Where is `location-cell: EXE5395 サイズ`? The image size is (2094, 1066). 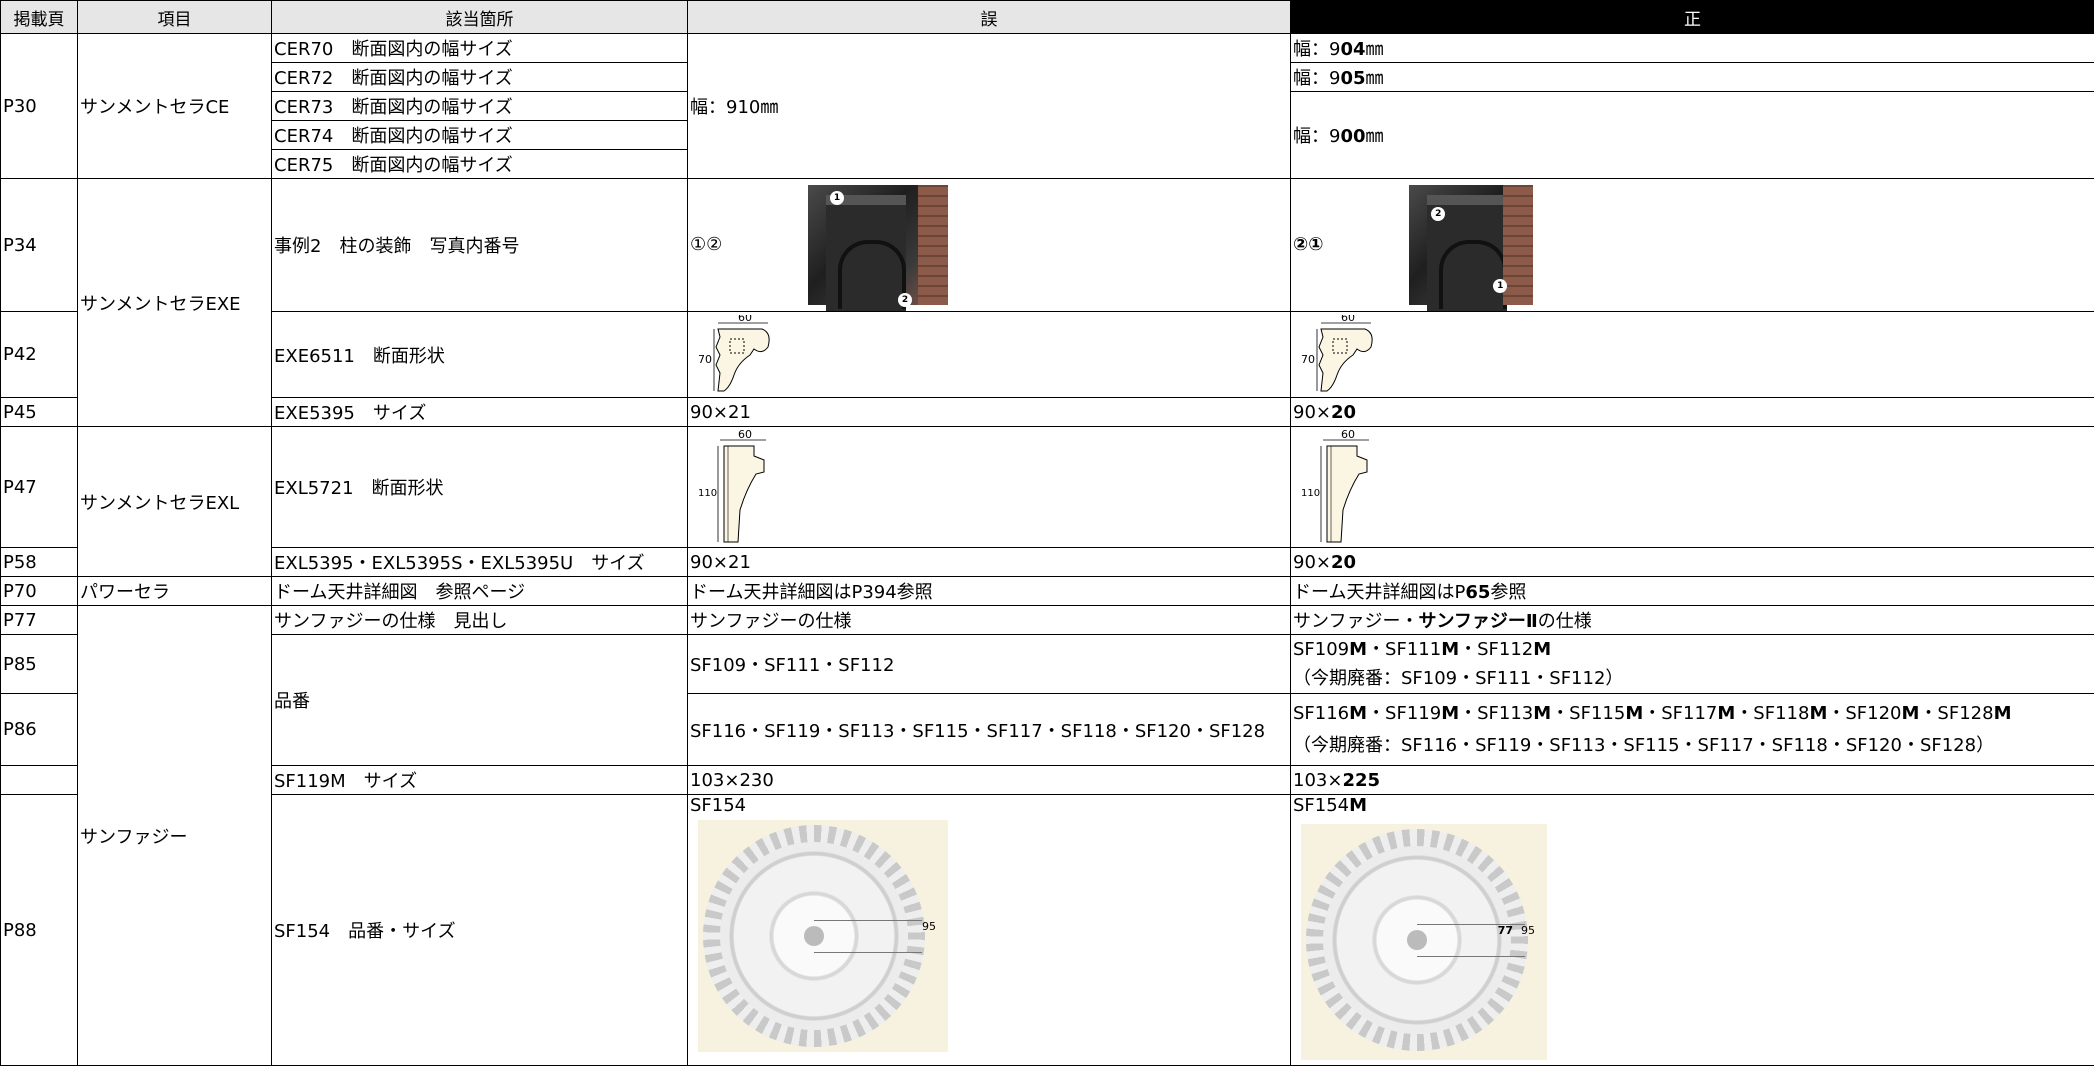
location-cell: EXE5395 サイズ is located at coordinates (479, 412).